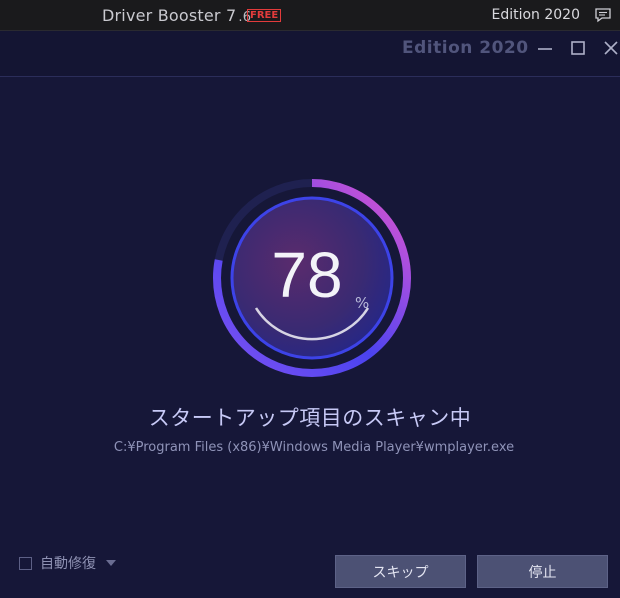 Image resolution: width=620 pixels, height=598 pixels. Describe the element at coordinates (611, 48) in the screenshot. I see `close-icon` at that location.